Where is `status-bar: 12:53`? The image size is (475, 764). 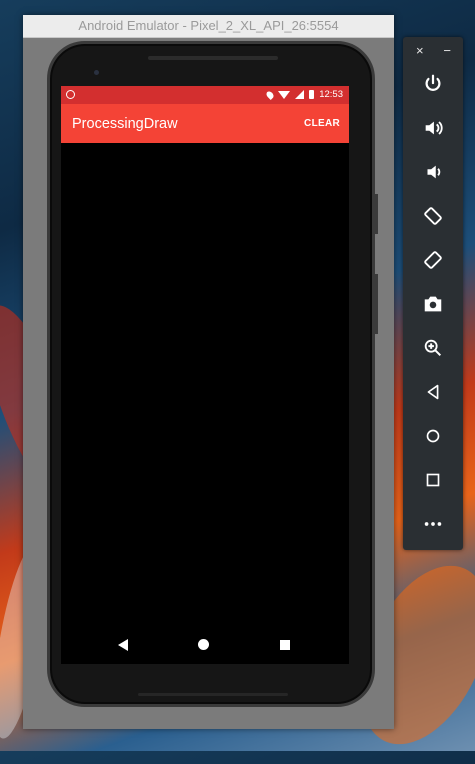
status-bar: 12:53 is located at coordinates (205, 95).